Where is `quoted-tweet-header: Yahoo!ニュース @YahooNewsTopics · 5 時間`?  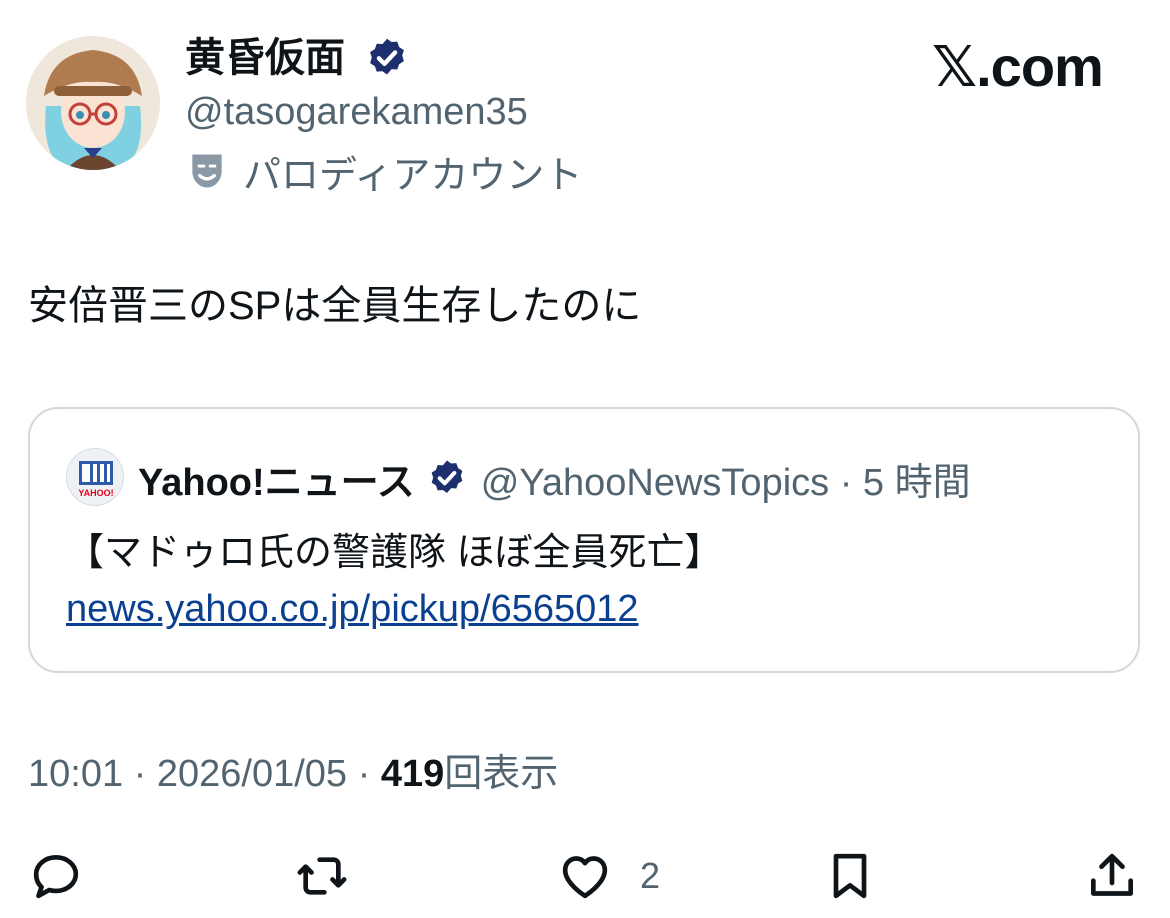 quoted-tweet-header: Yahoo!ニュース @YahooNewsTopics · 5 時間 is located at coordinates (554, 478).